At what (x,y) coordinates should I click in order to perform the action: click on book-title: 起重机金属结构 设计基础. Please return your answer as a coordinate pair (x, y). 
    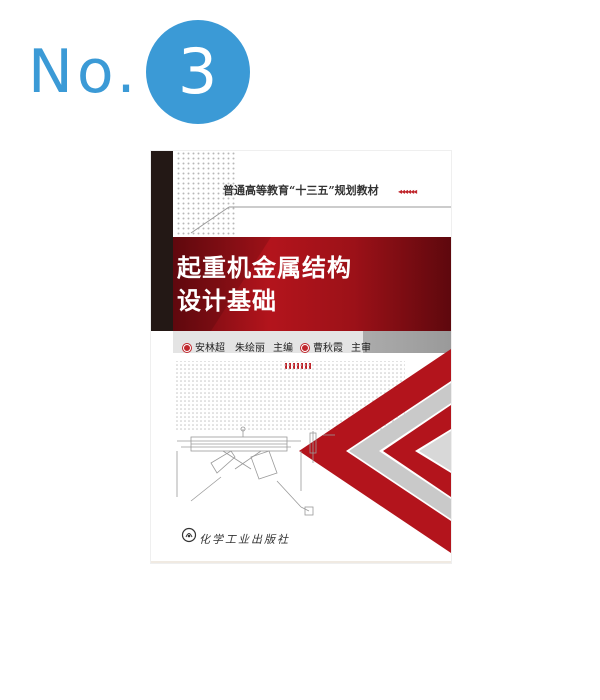
    Looking at the image, I should click on (312, 285).